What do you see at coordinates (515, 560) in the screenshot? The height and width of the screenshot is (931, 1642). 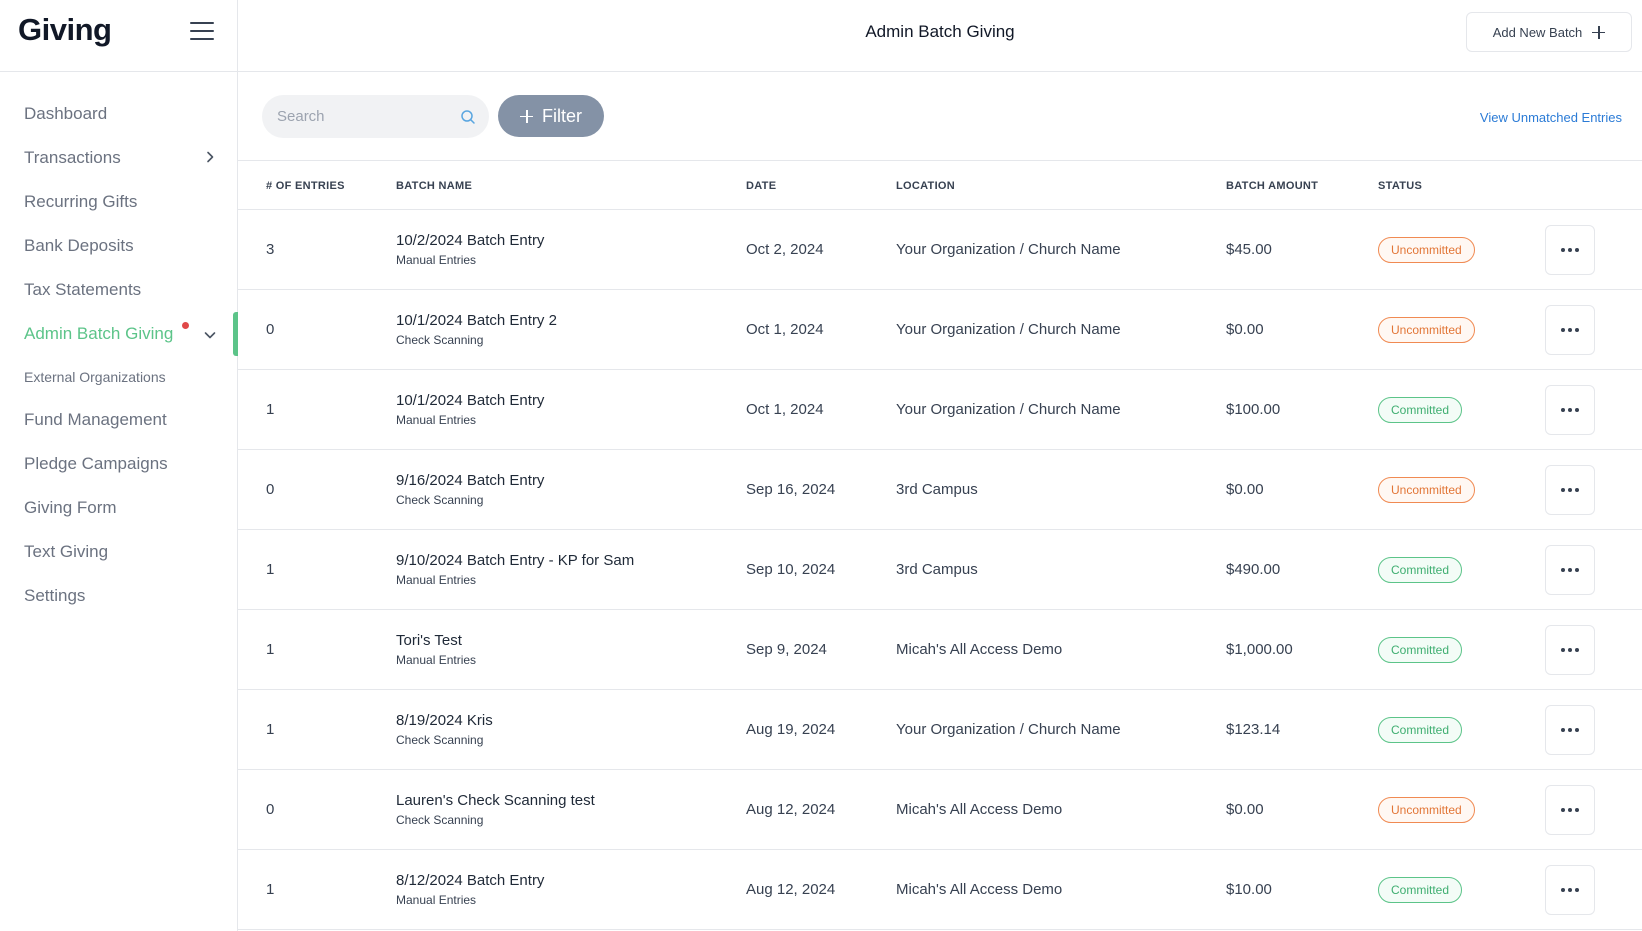 I see `batch-name: 9/10/2024 Batch Entry - KP for Sam` at bounding box center [515, 560].